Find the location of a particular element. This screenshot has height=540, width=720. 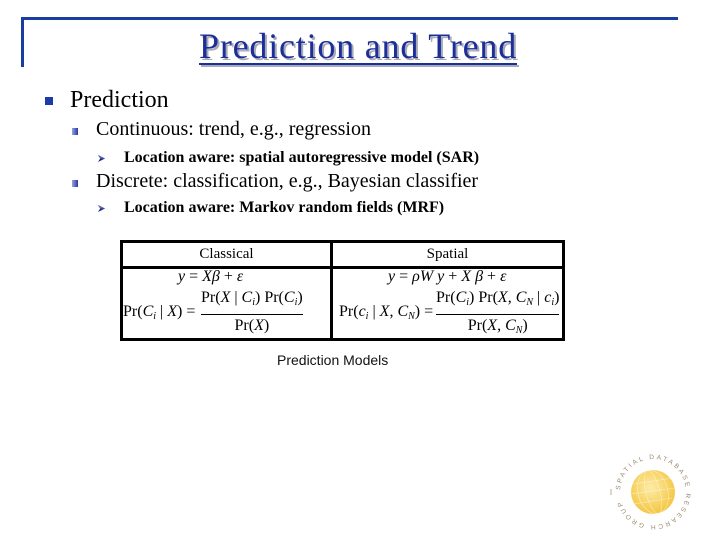

slide-title: Prediction and Trend is located at coordinates (358, 46).